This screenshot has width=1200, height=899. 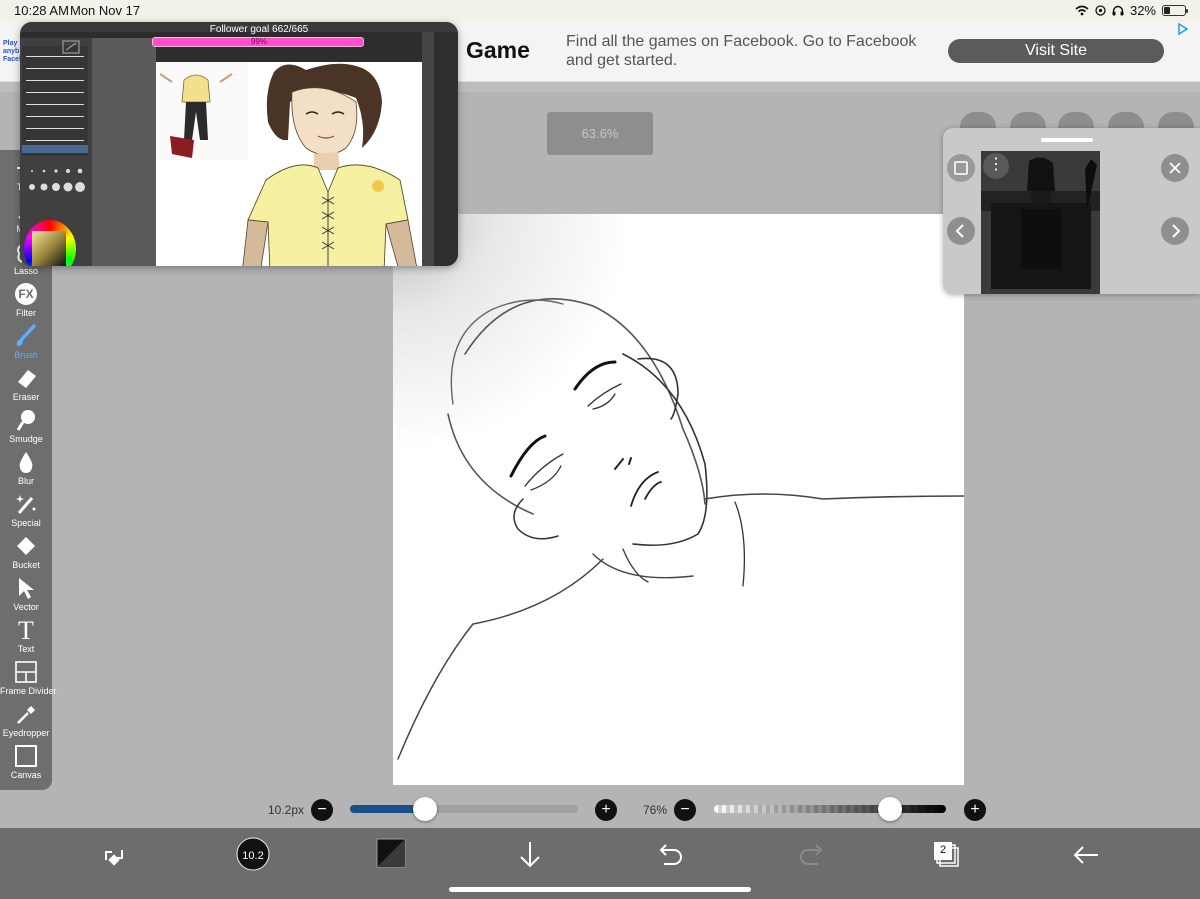 I want to click on download-arrow-icon, so click(x=532, y=855).